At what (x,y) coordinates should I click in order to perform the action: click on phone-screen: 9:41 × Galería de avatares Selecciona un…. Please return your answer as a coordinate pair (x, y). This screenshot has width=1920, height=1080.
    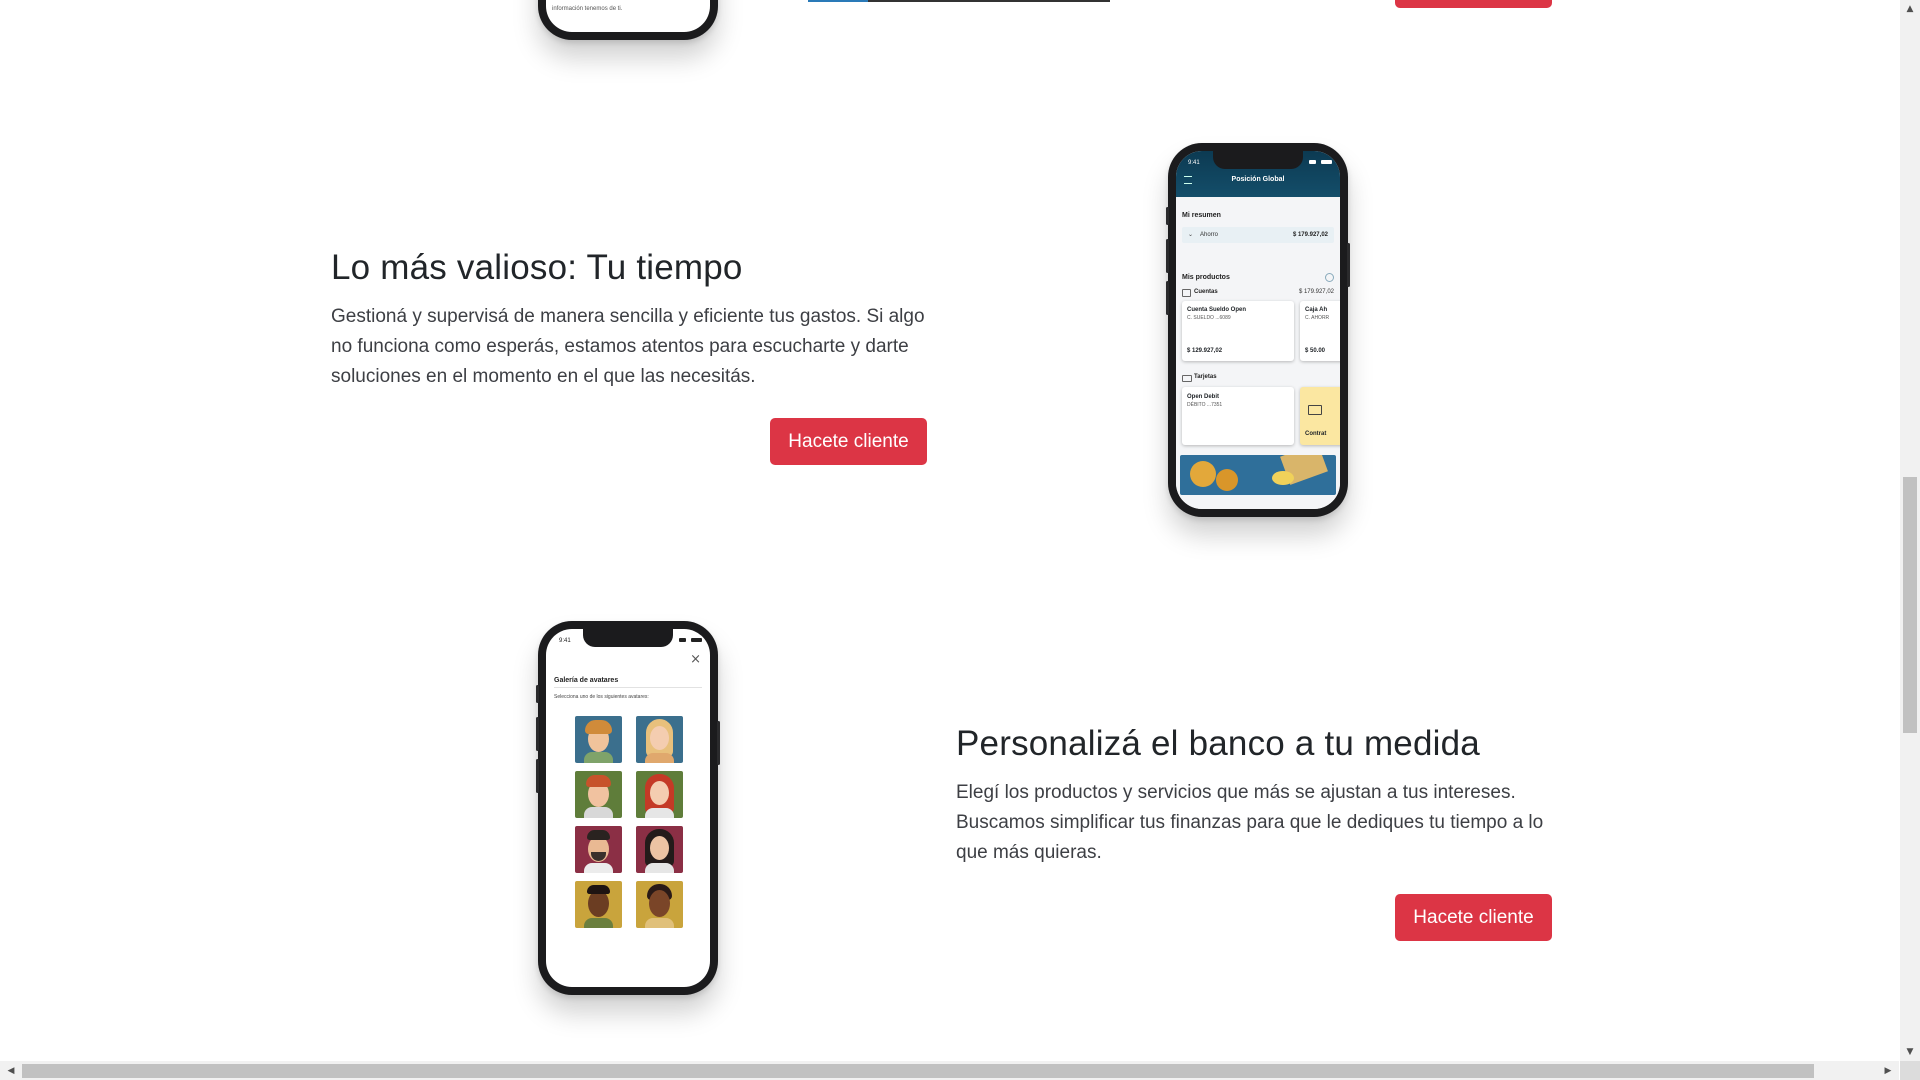
    Looking at the image, I should click on (628, 808).